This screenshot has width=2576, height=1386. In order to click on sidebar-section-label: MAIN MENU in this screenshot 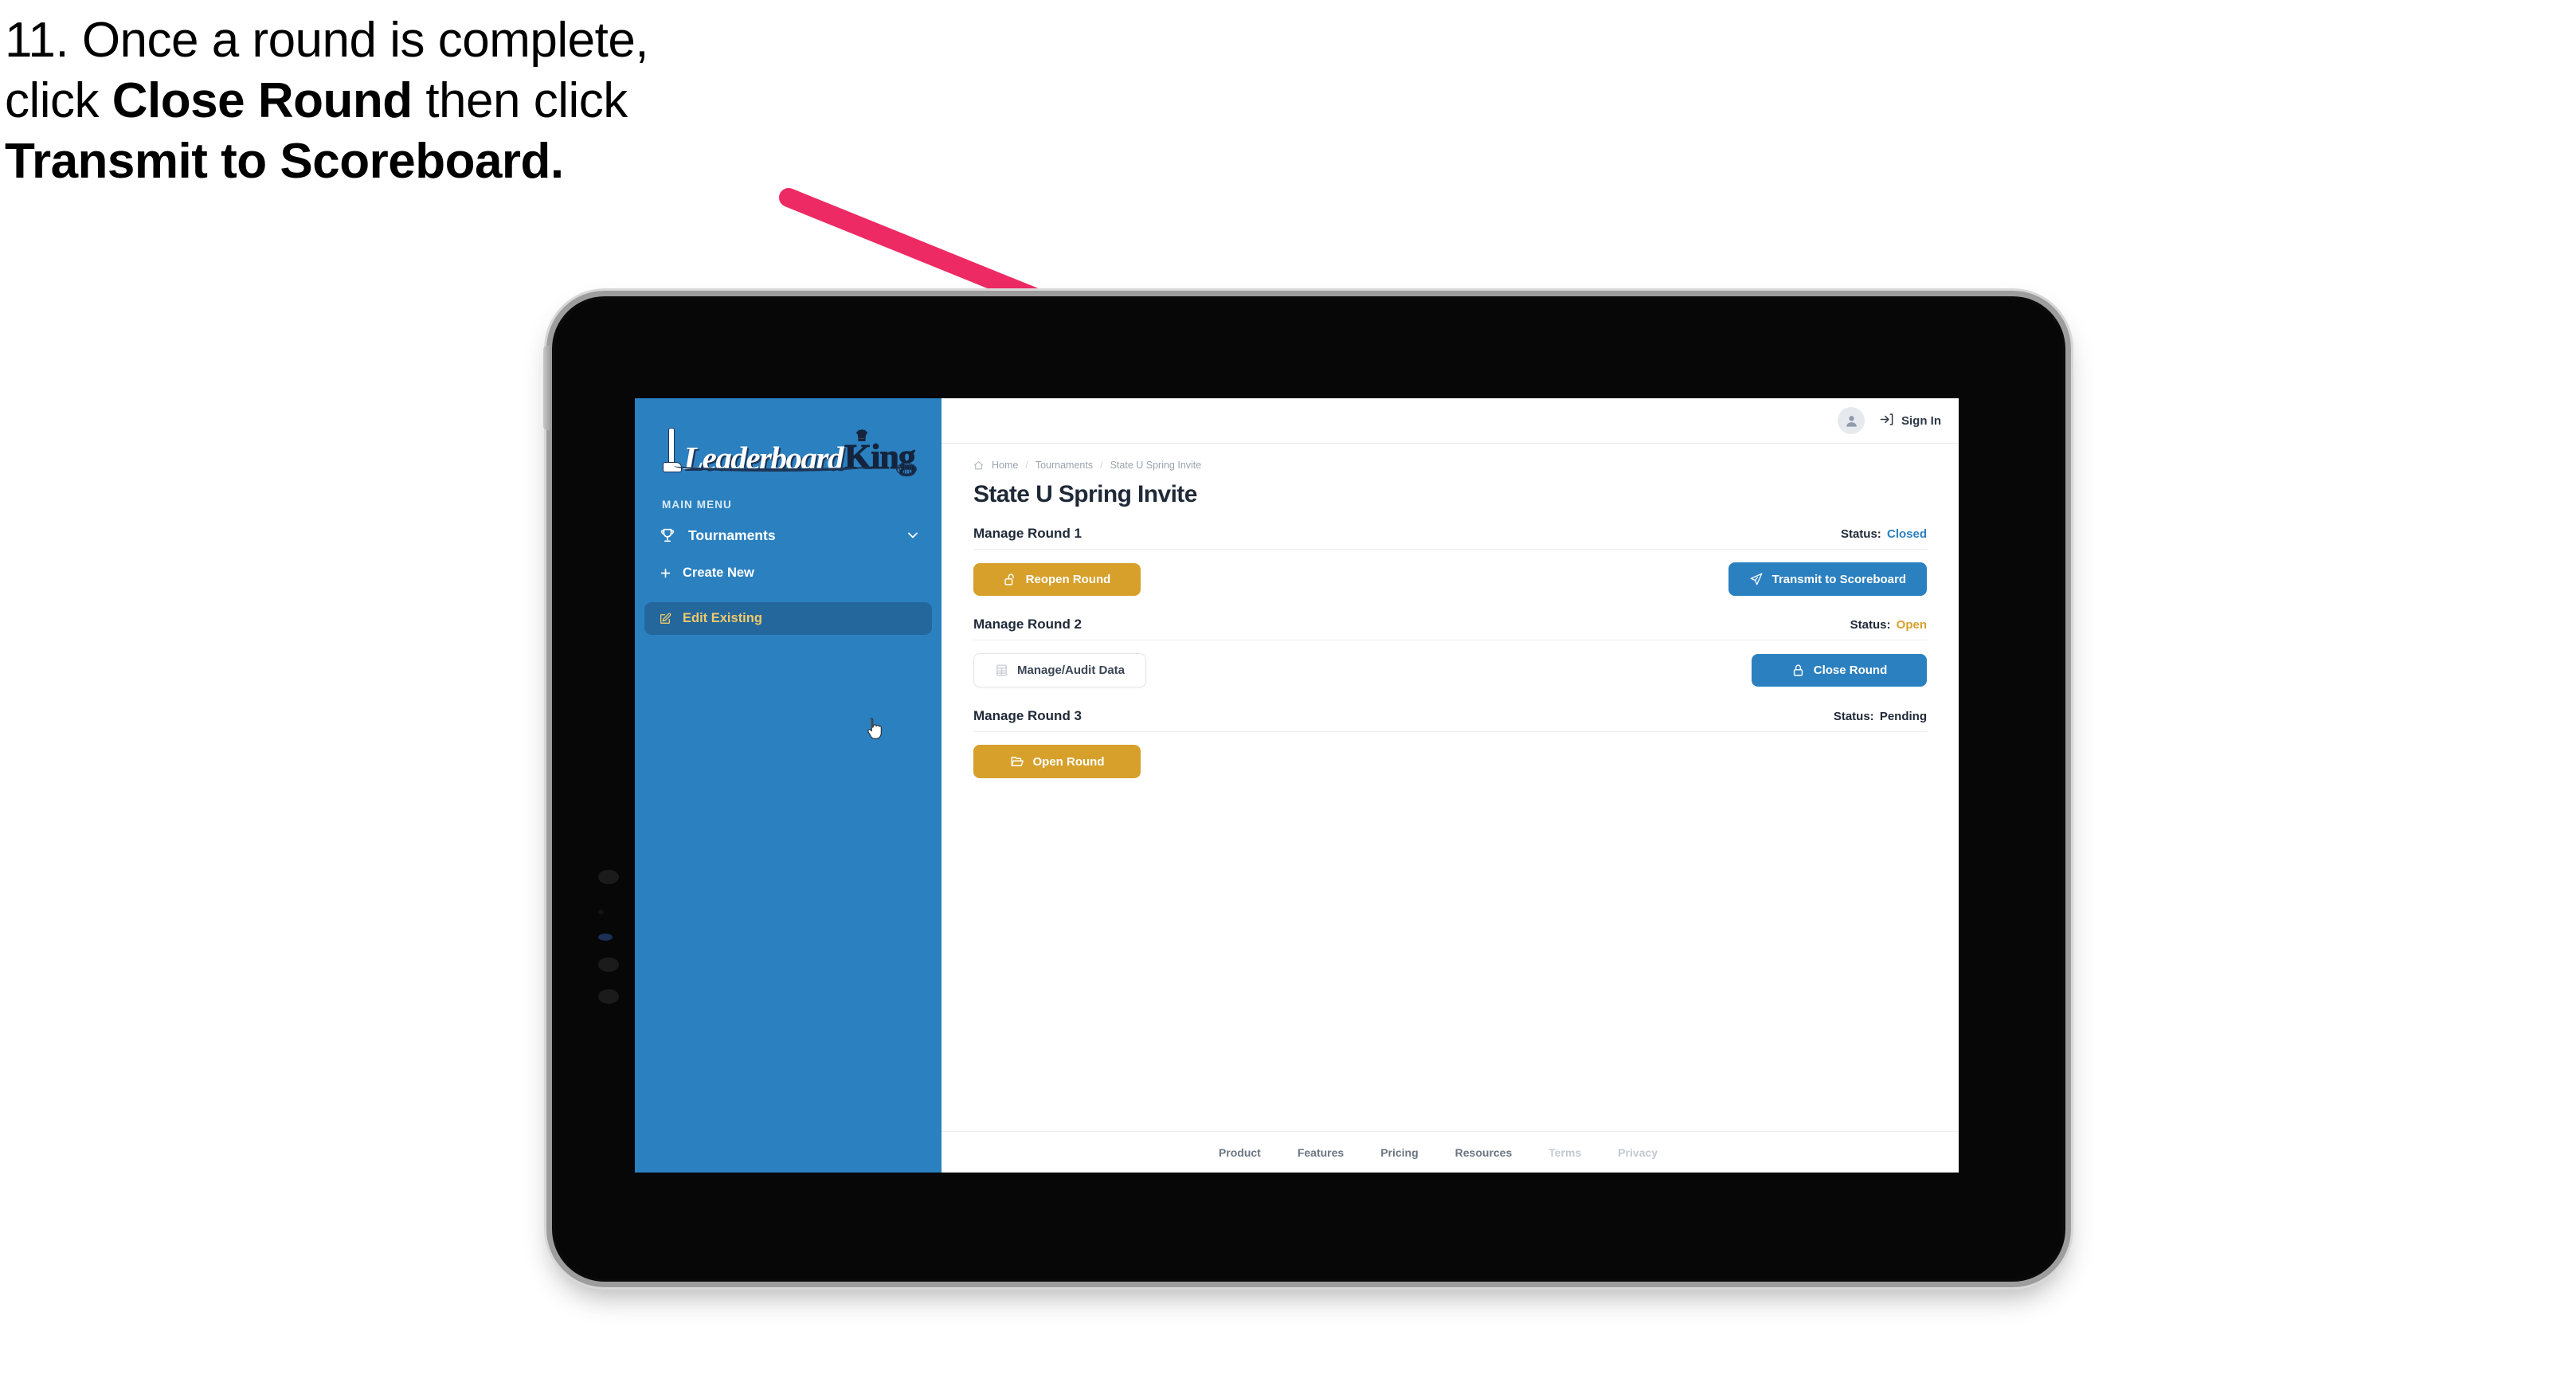, I will do `click(697, 505)`.